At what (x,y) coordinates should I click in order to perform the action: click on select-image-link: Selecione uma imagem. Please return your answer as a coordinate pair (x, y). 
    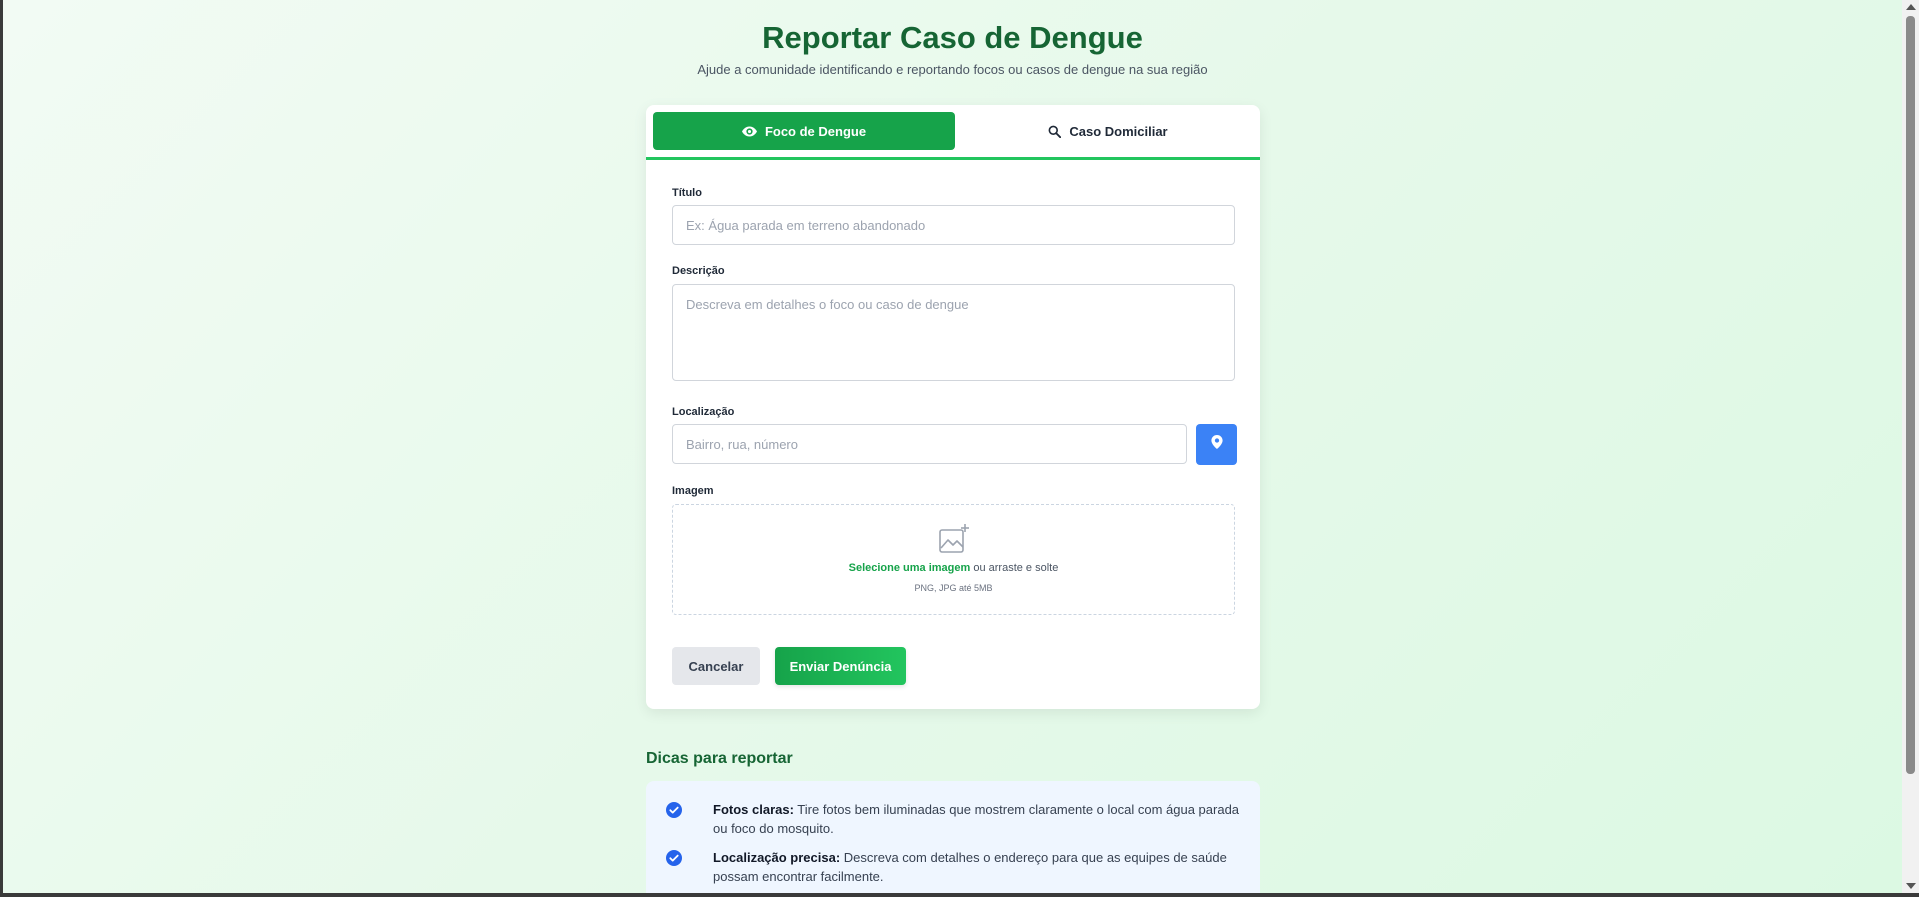
    Looking at the image, I should click on (910, 568).